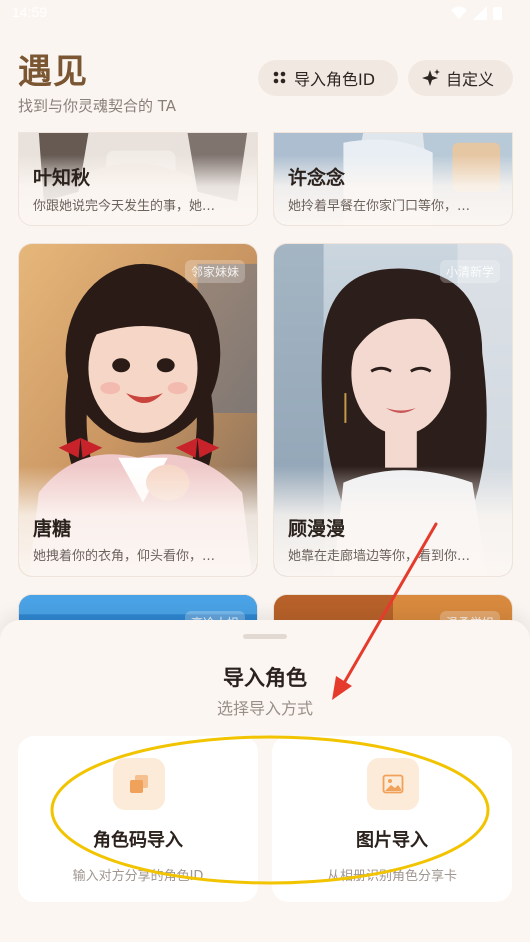 The width and height of the screenshot is (530, 942). I want to click on wifi-icon, so click(459, 12).